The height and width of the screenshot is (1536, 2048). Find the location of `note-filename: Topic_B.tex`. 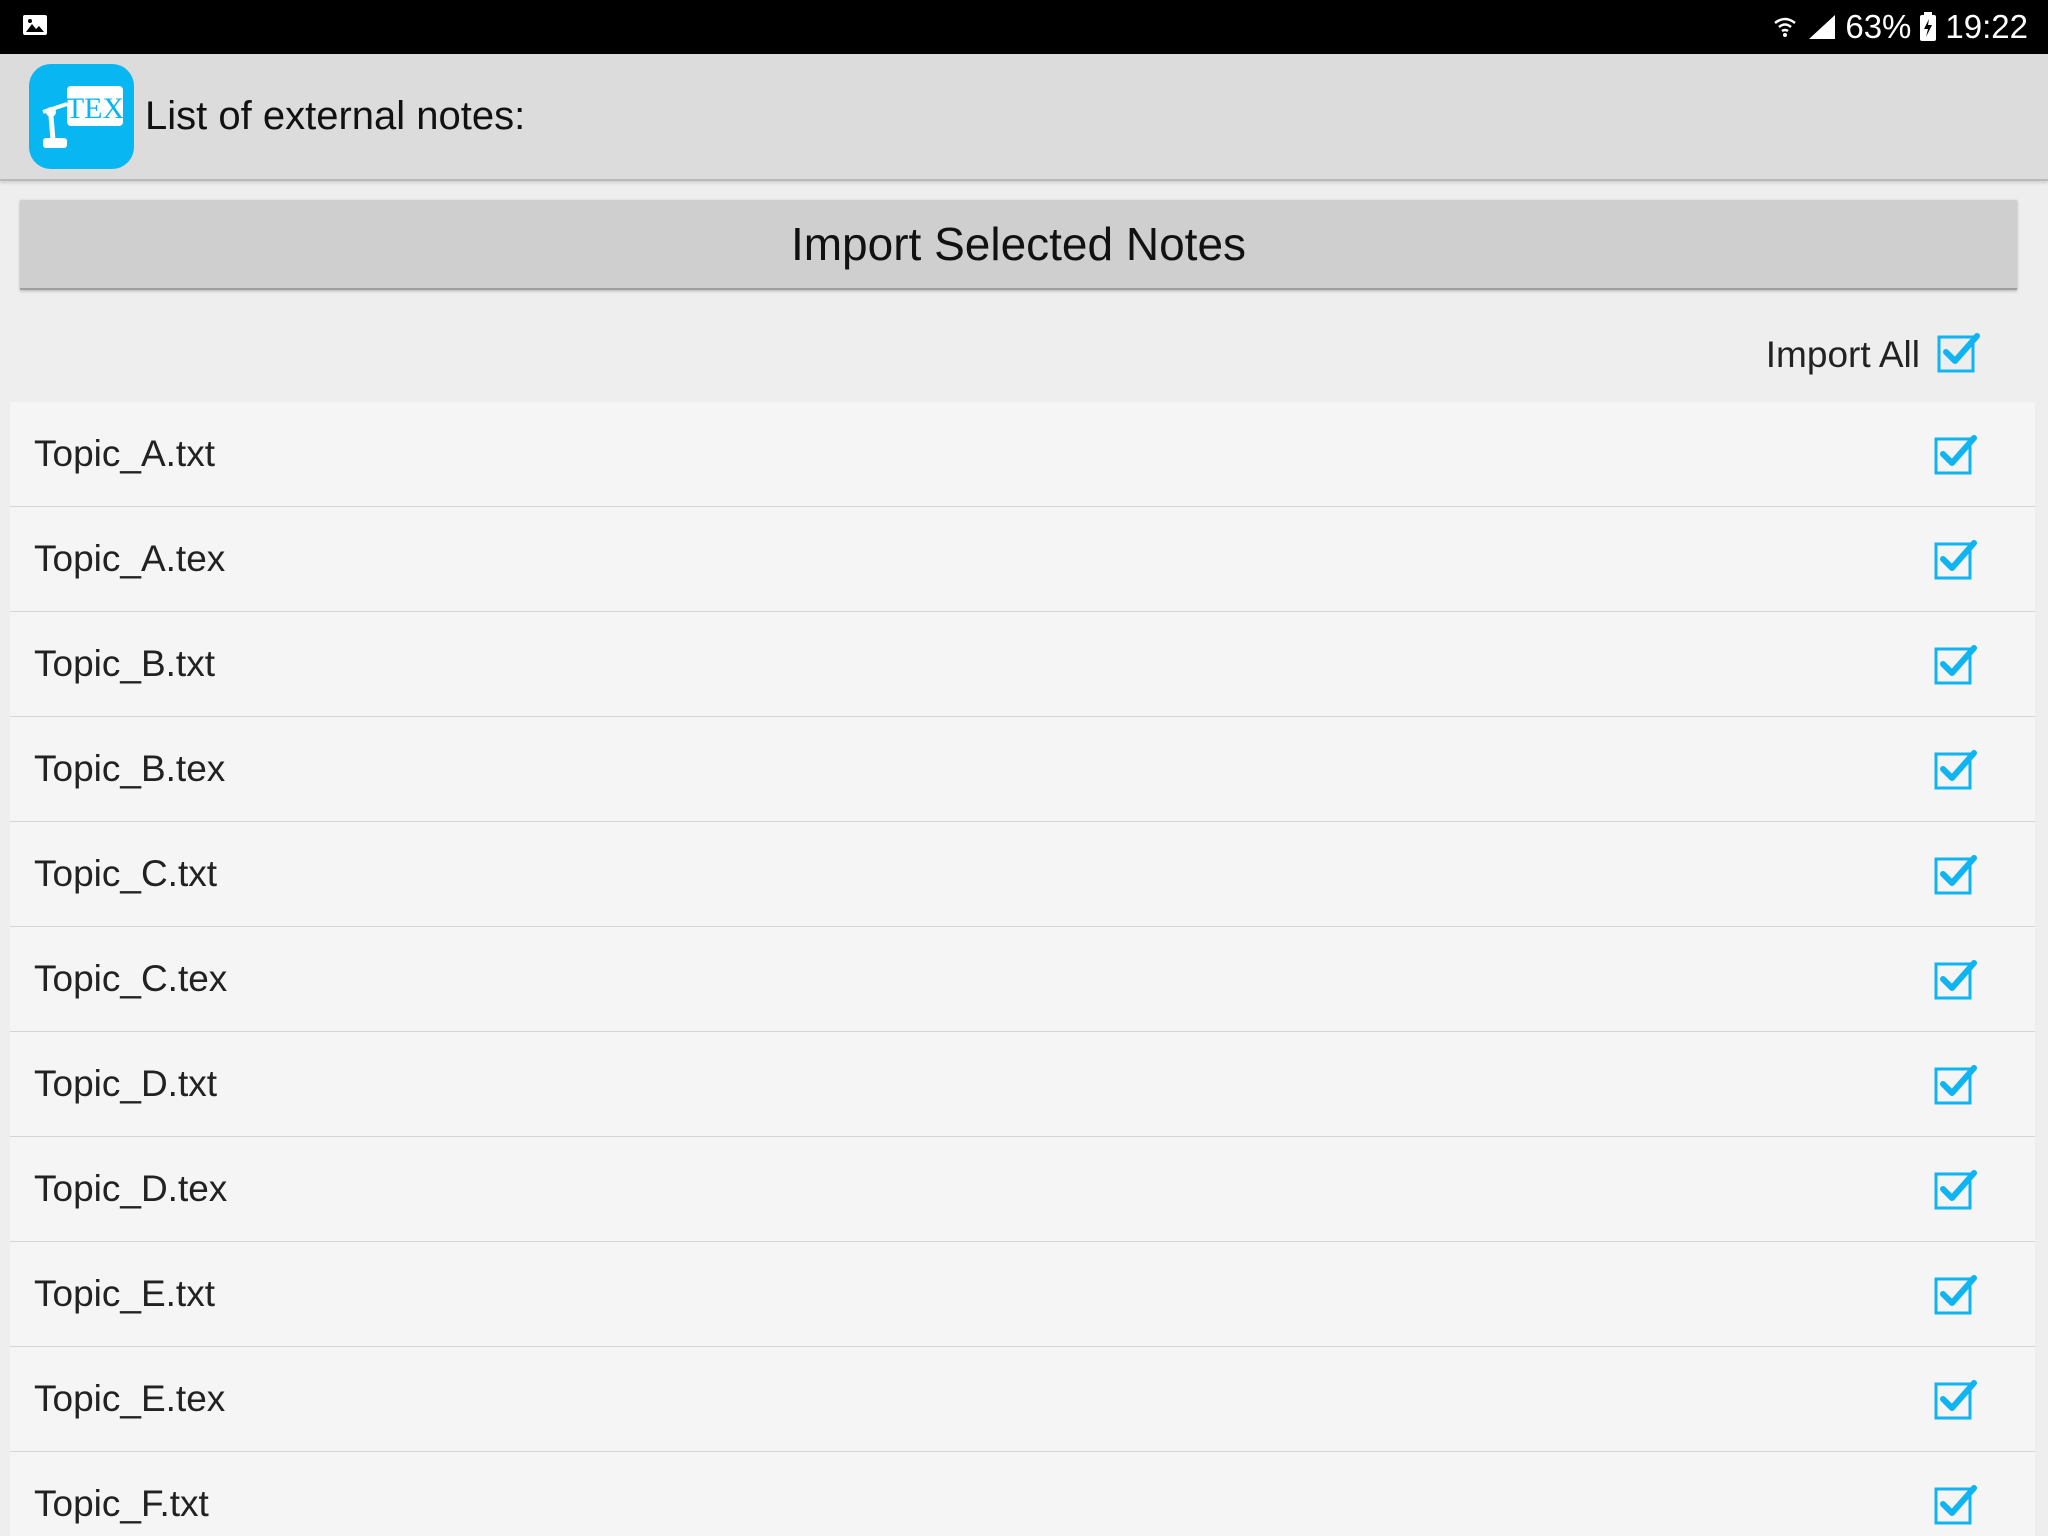

note-filename: Topic_B.tex is located at coordinates (130, 768).